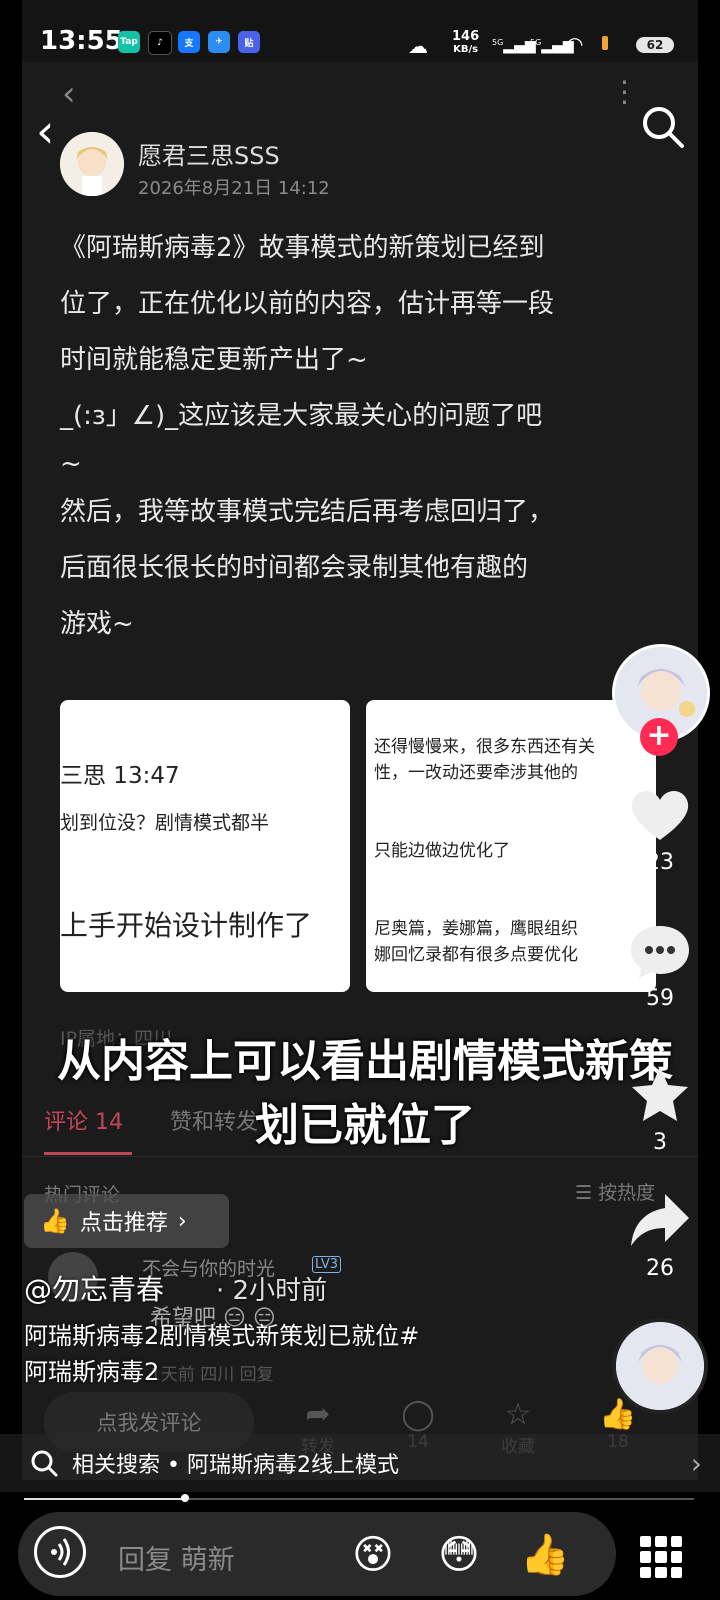 Image resolution: width=720 pixels, height=1600 pixels. I want to click on thumbs-up-emoji-button: 👍, so click(545, 1555).